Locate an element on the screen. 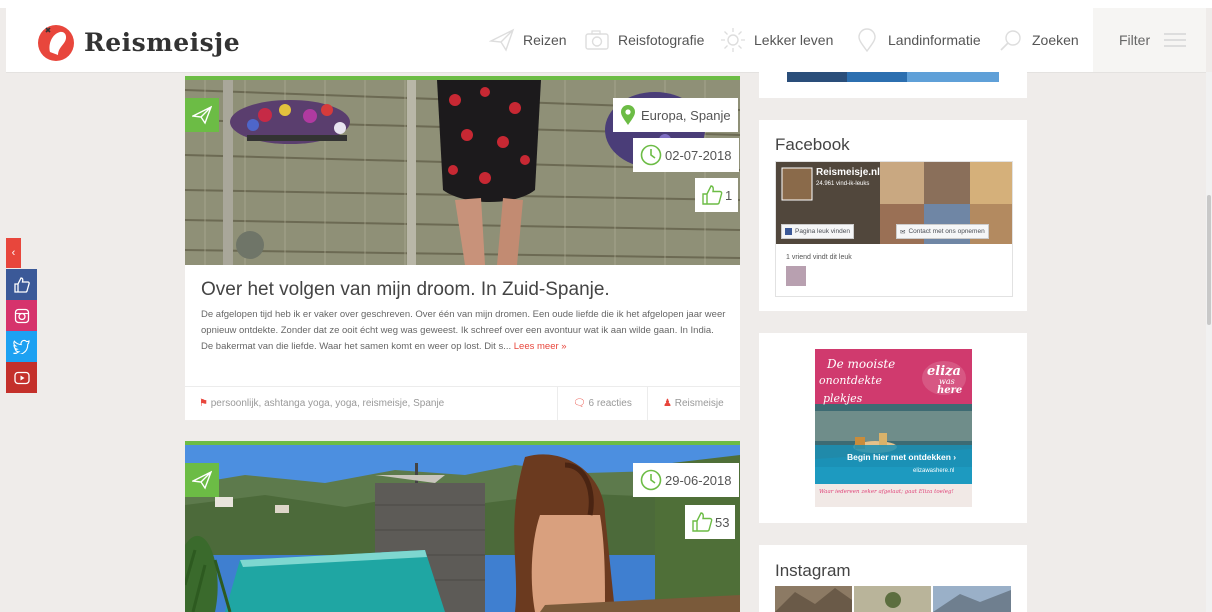  banner-headline-1: De mooiste is located at coordinates (861, 364).